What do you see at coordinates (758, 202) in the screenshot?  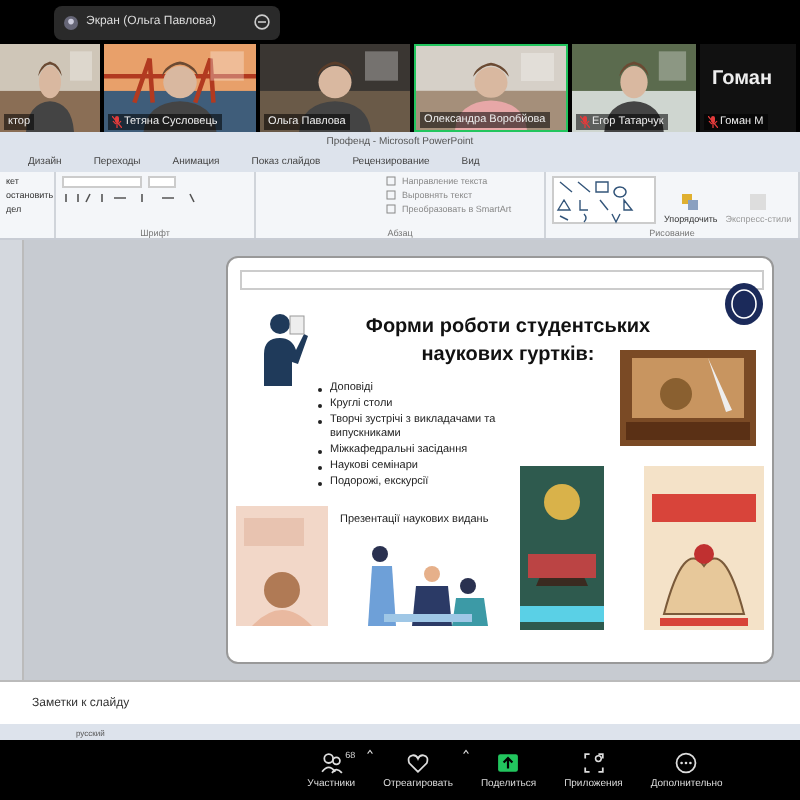 I see `quick-styles-icon` at bounding box center [758, 202].